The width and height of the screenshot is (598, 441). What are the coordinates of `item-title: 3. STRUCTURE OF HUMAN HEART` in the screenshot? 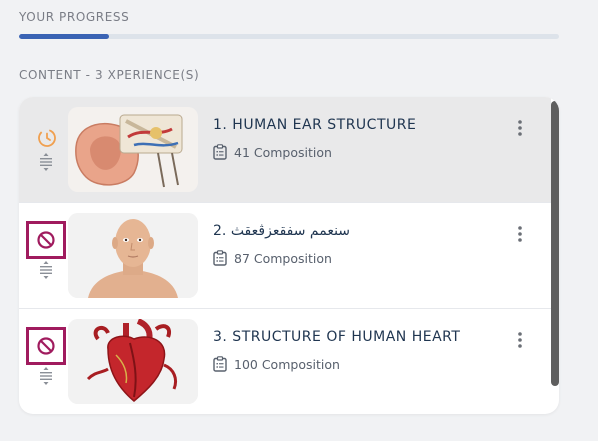 It's located at (336, 337).